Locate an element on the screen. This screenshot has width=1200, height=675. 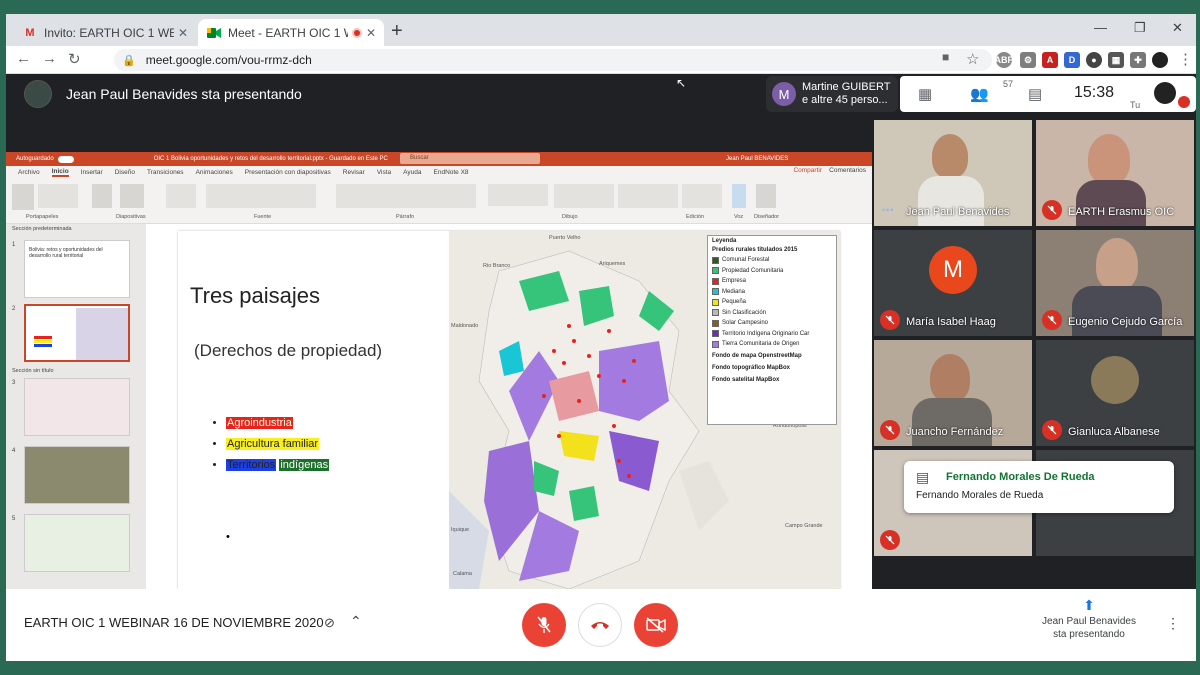
slide-subtitle: (Derechos de propiedad) is located at coordinates (288, 350).